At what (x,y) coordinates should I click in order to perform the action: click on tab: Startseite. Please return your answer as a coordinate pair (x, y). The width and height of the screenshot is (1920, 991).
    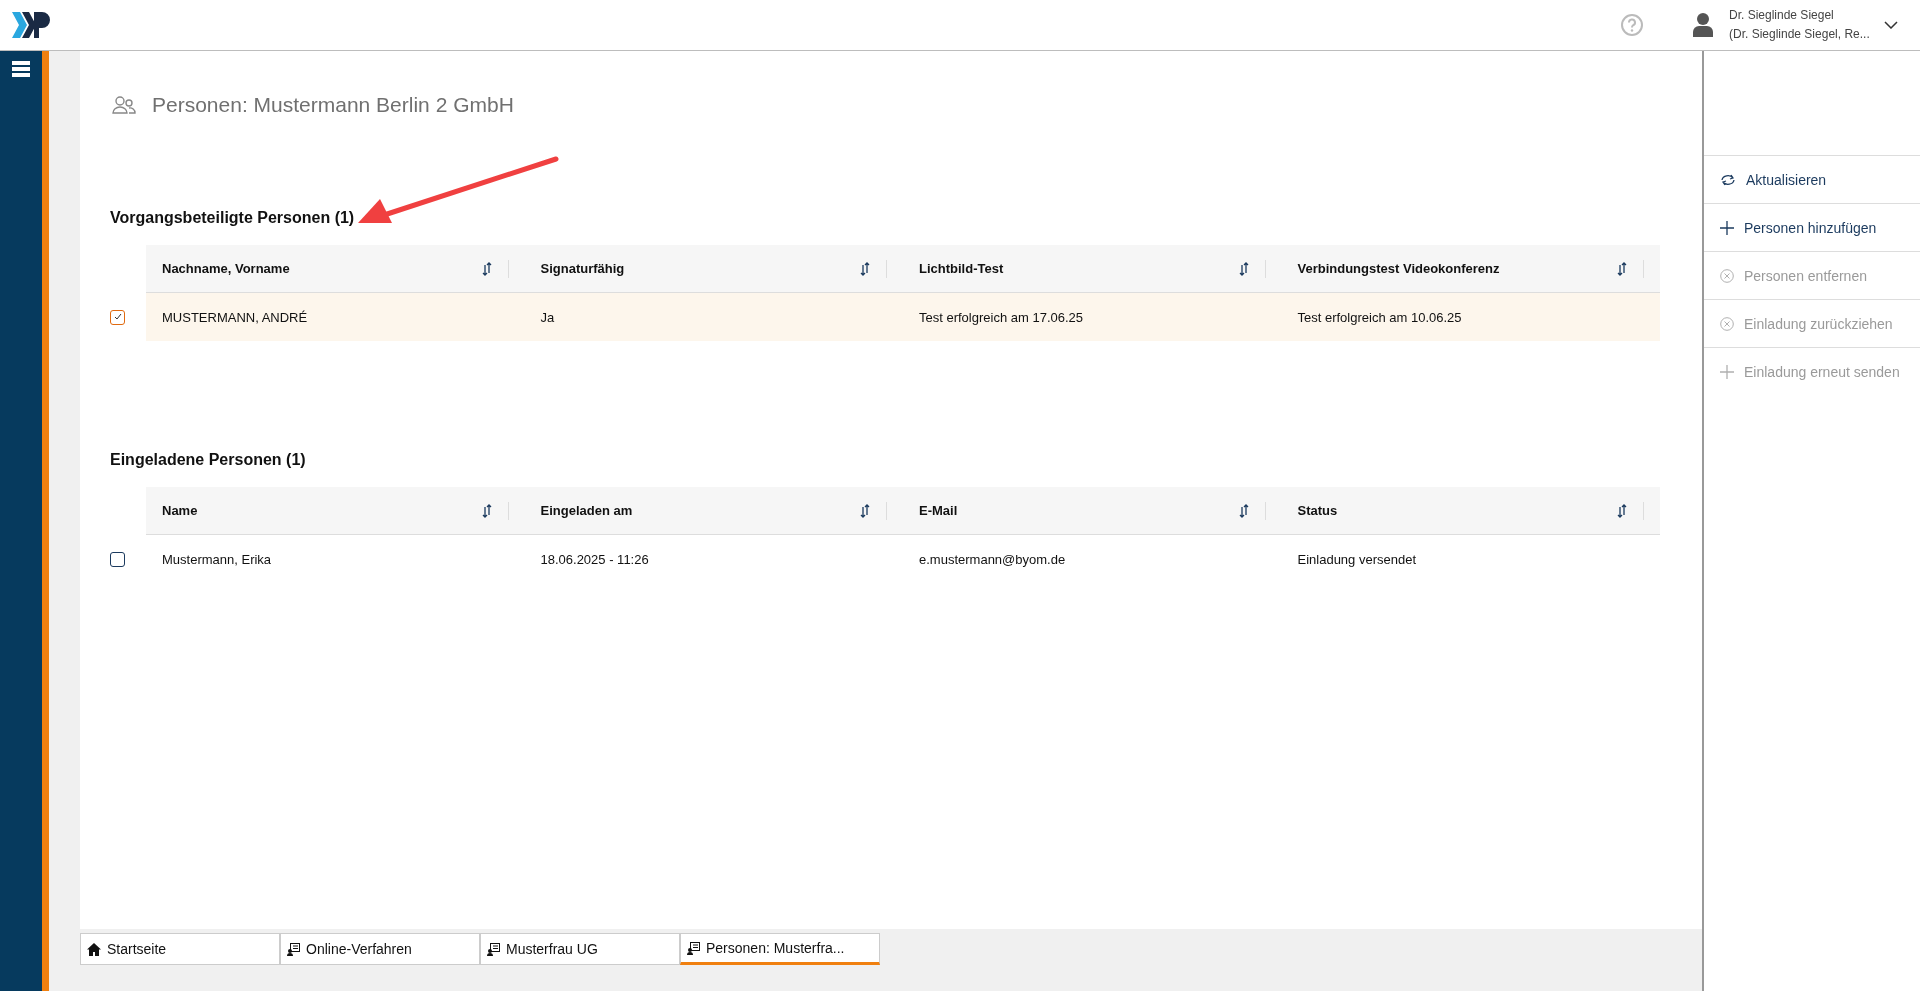
    Looking at the image, I should click on (180, 949).